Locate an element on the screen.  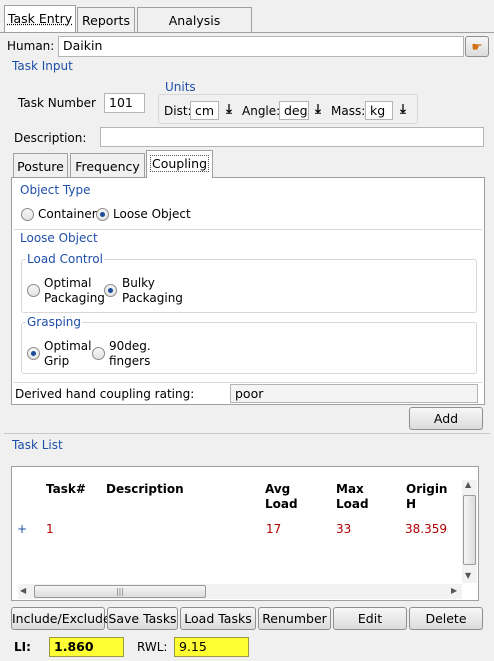
object-type-divider is located at coordinates (248, 229).